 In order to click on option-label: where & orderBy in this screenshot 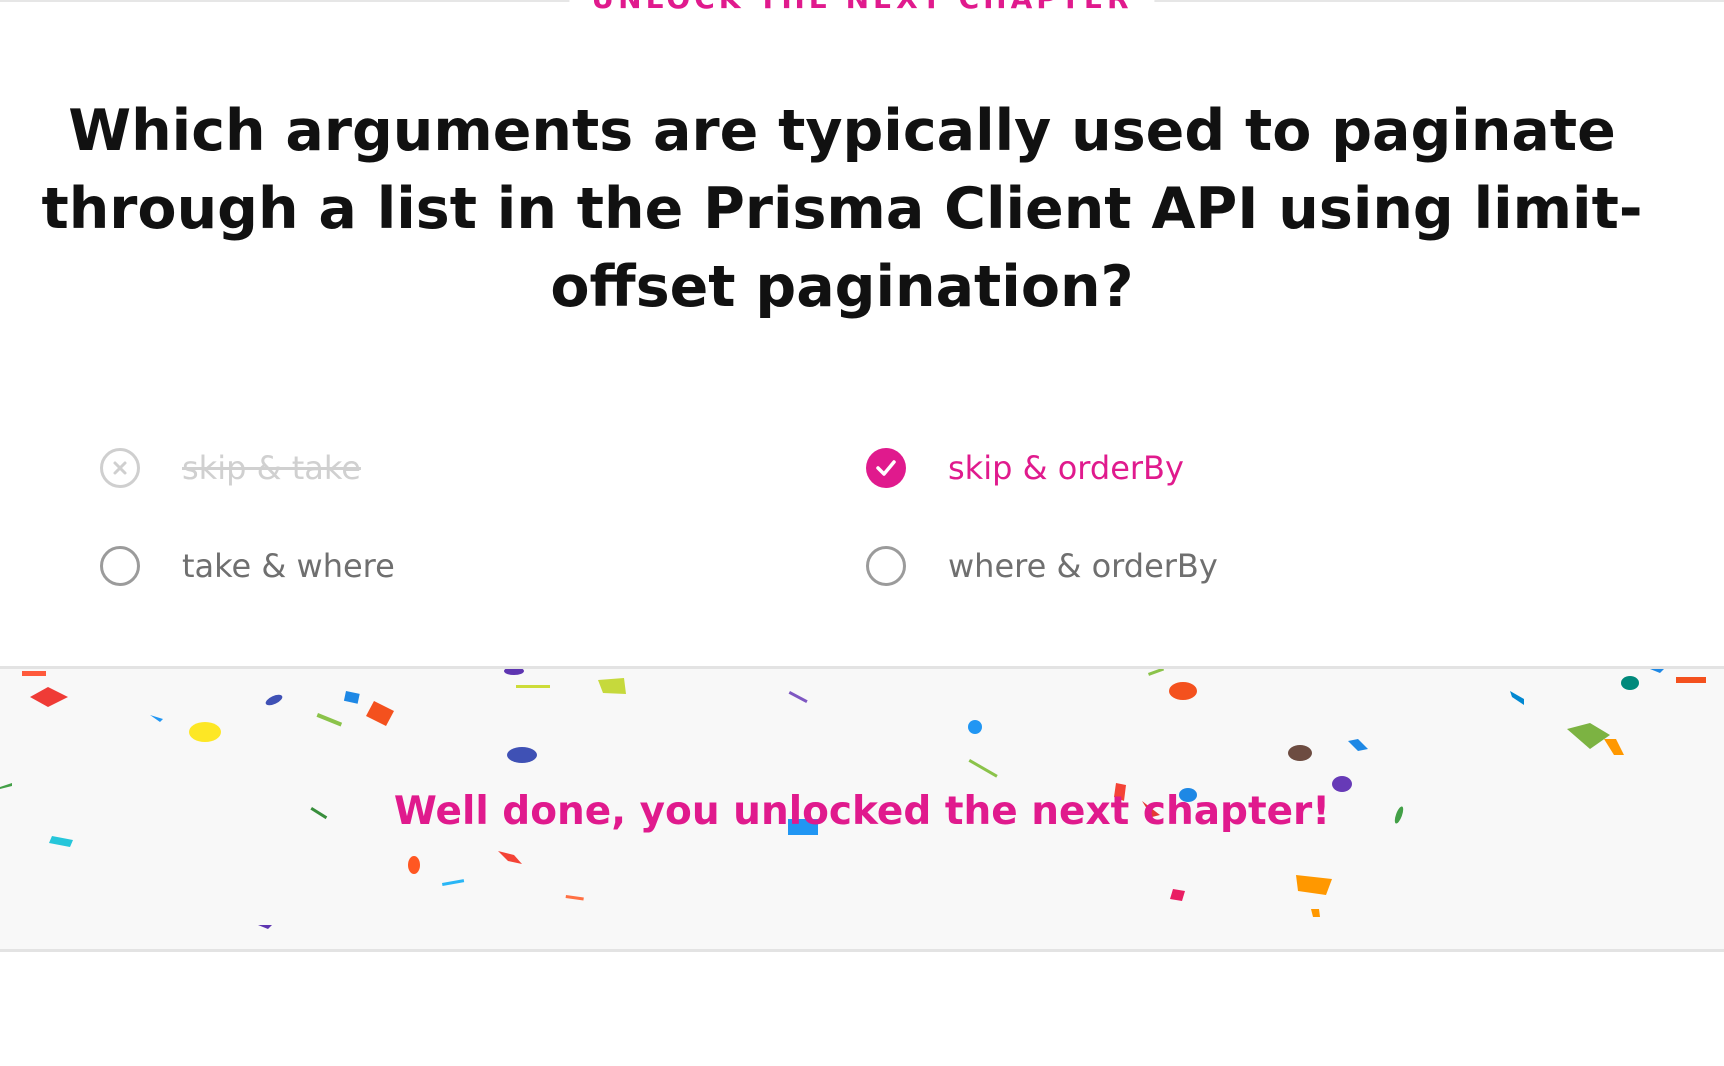, I will do `click(1083, 566)`.